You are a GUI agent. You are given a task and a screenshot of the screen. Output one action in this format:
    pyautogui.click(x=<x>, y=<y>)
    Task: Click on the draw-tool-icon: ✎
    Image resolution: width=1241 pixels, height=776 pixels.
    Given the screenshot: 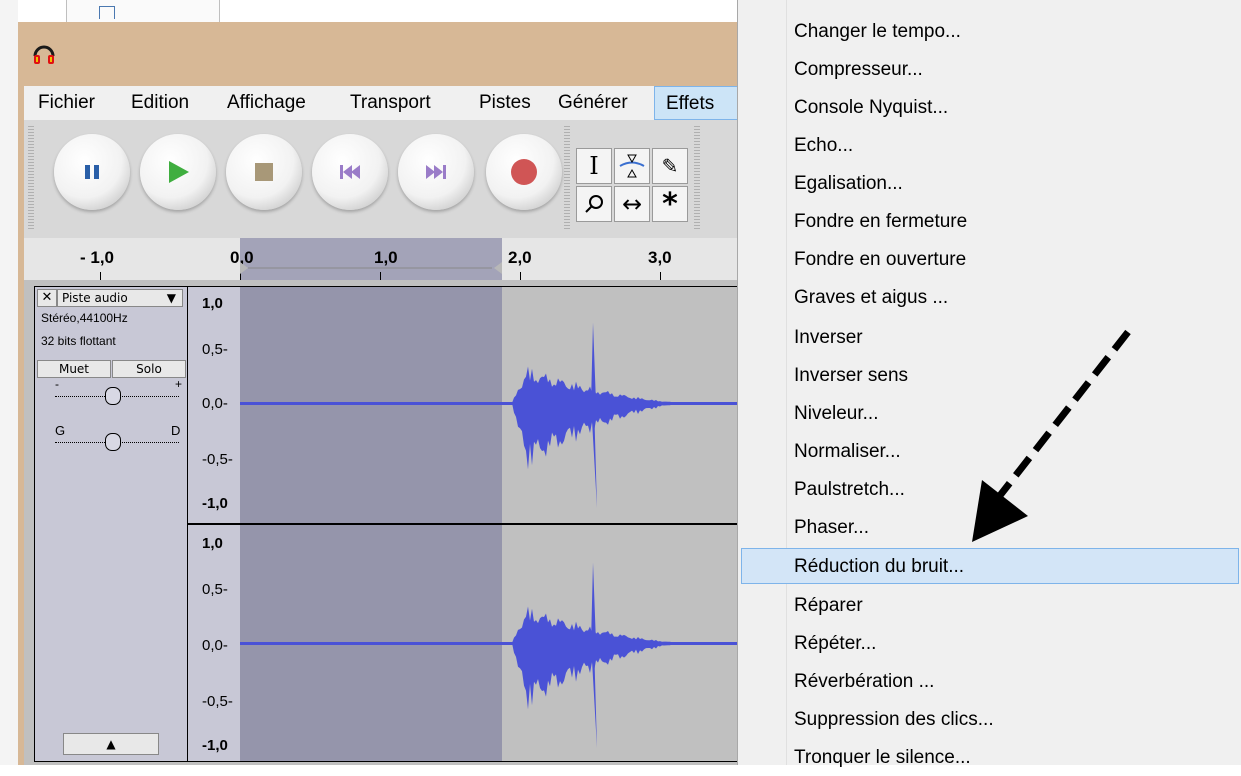 What is the action you would take?
    pyautogui.click(x=670, y=166)
    